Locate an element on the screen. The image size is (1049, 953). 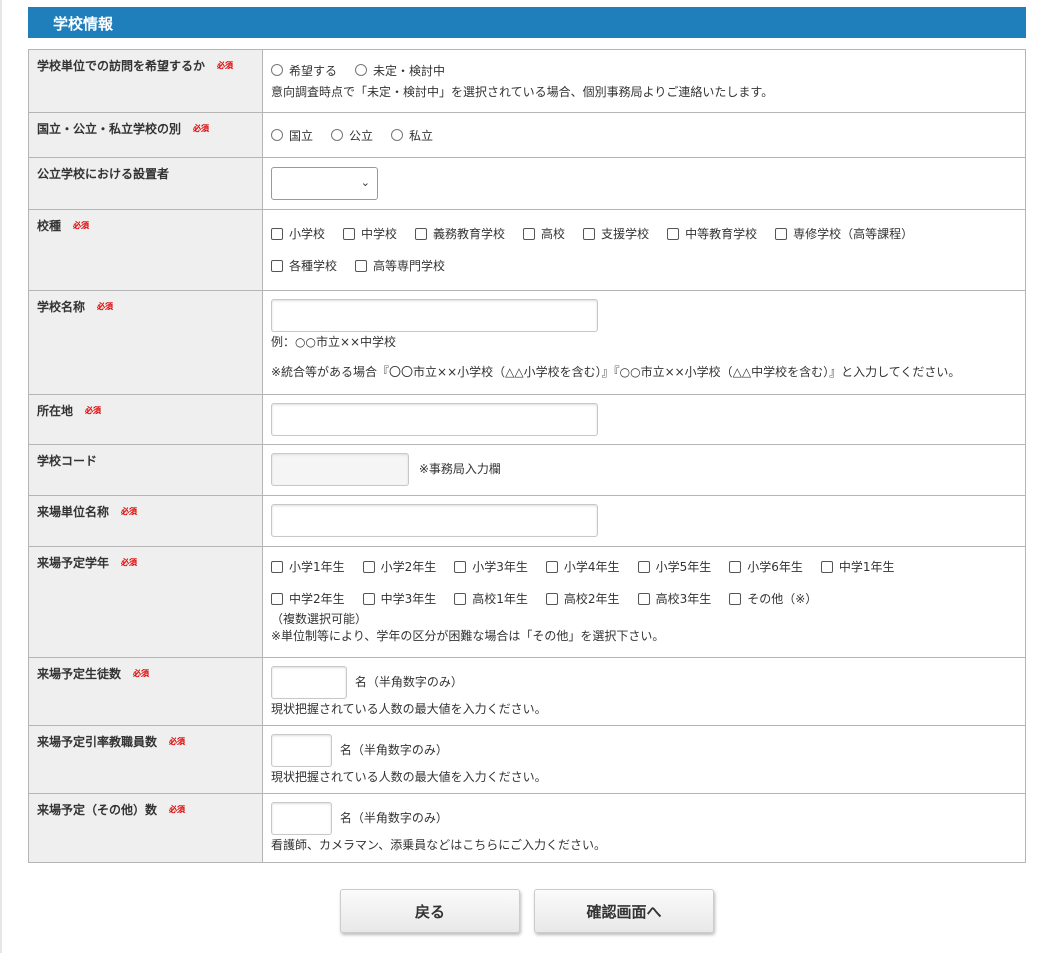
row-founder: 公立学校における設置者 ⌄ is located at coordinates (527, 183).